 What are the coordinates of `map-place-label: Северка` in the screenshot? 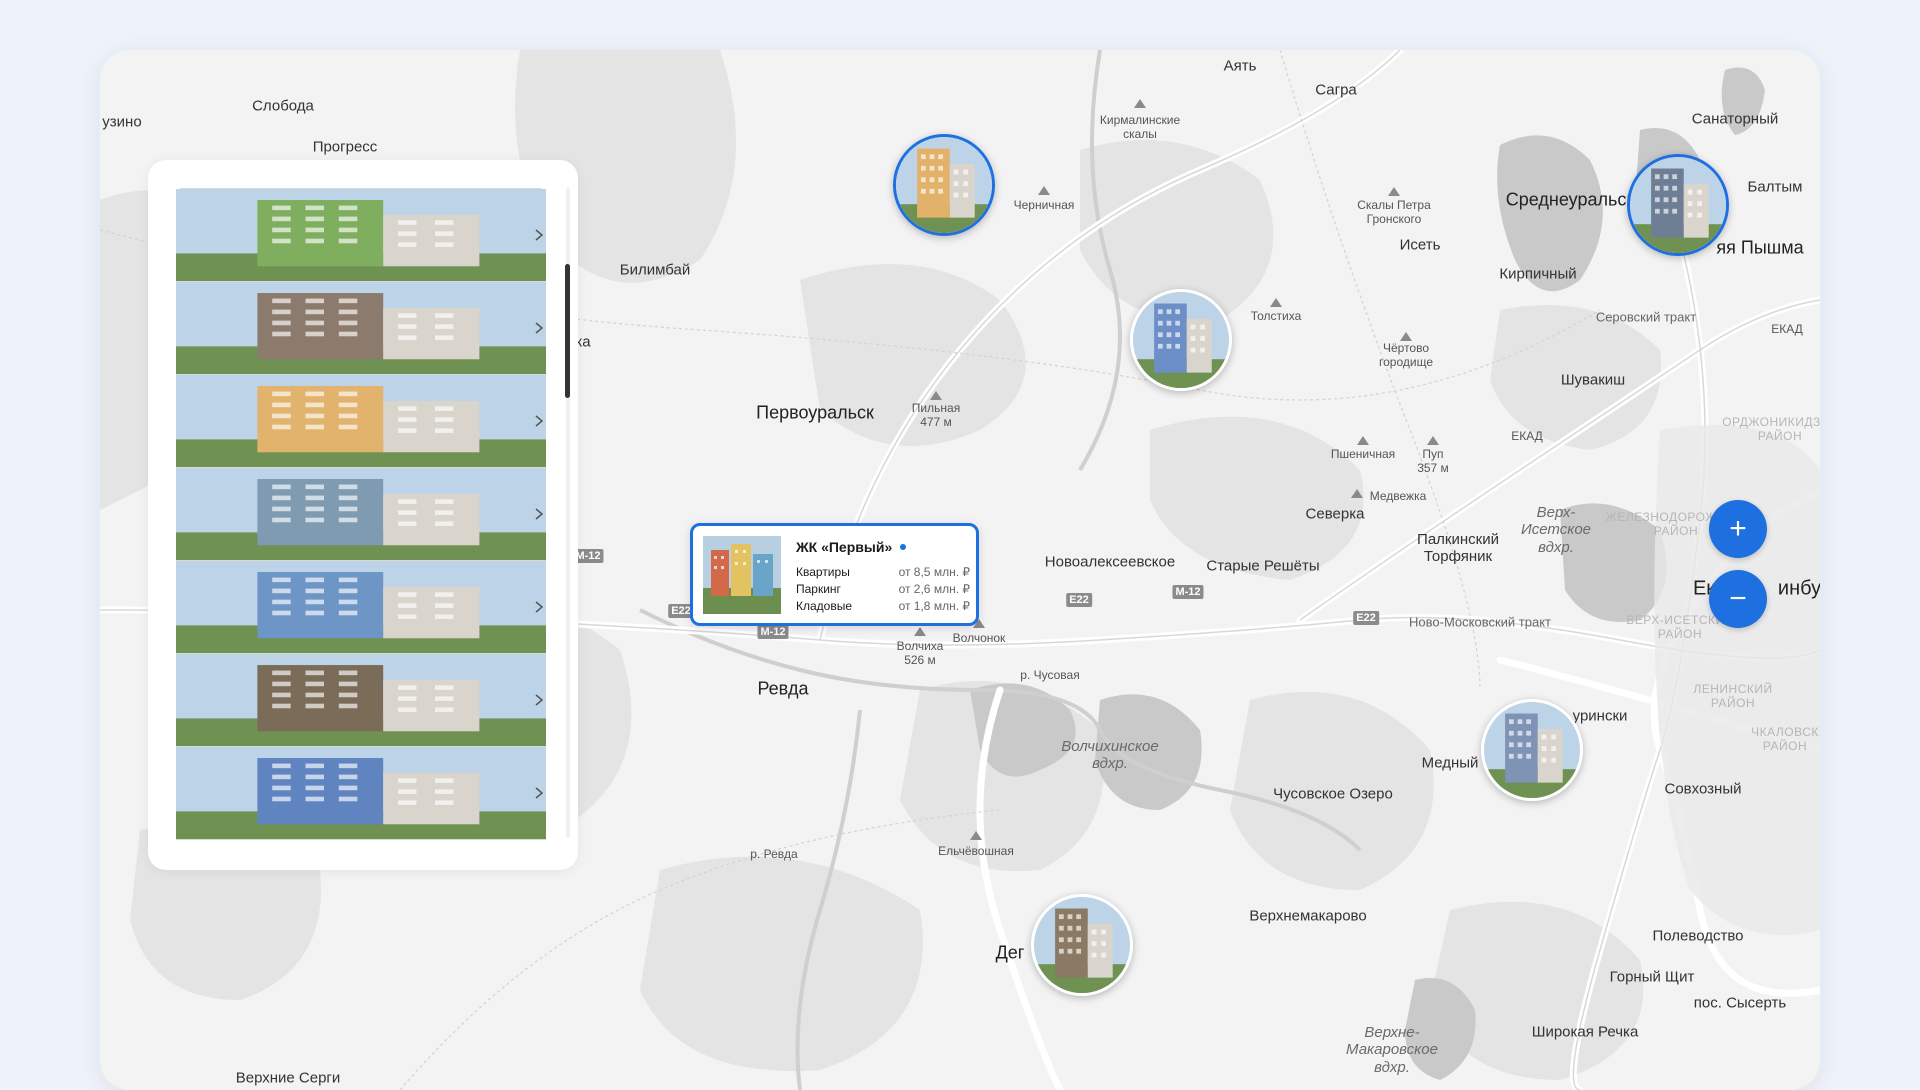 It's located at (1335, 514).